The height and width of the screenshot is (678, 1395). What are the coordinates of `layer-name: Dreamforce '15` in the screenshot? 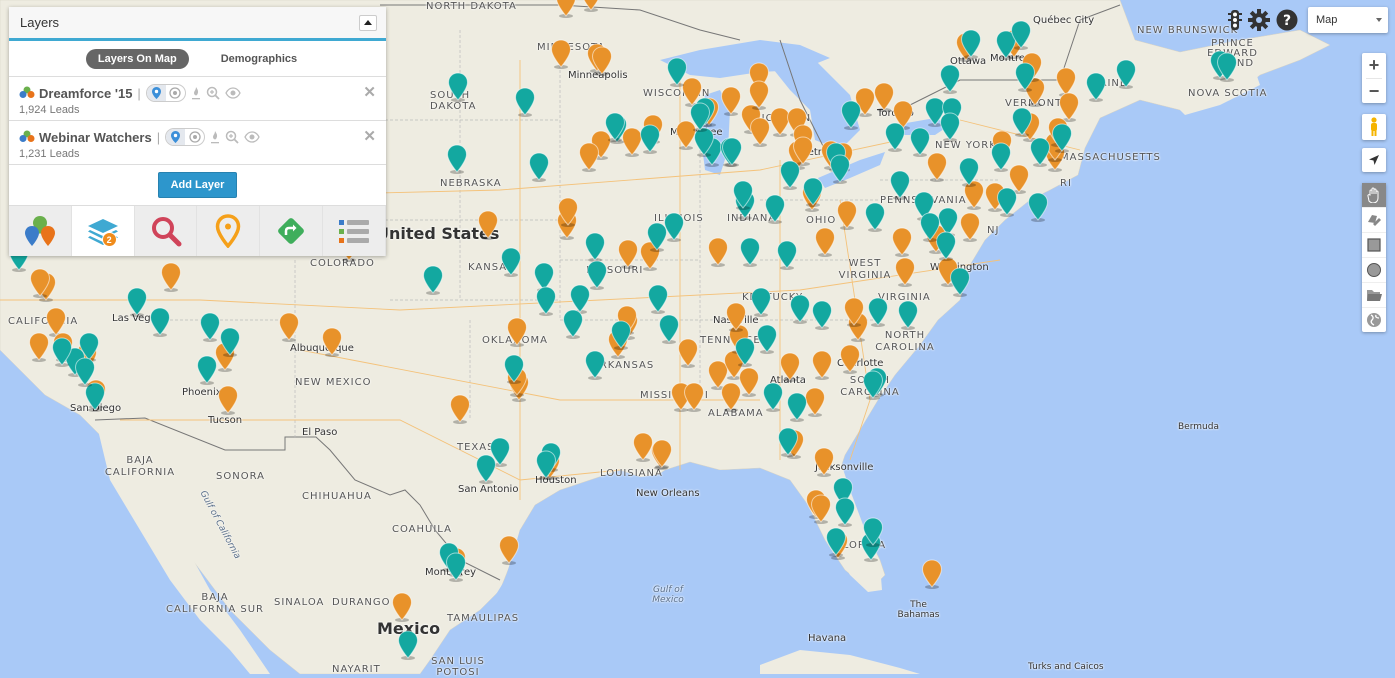 It's located at (85, 93).